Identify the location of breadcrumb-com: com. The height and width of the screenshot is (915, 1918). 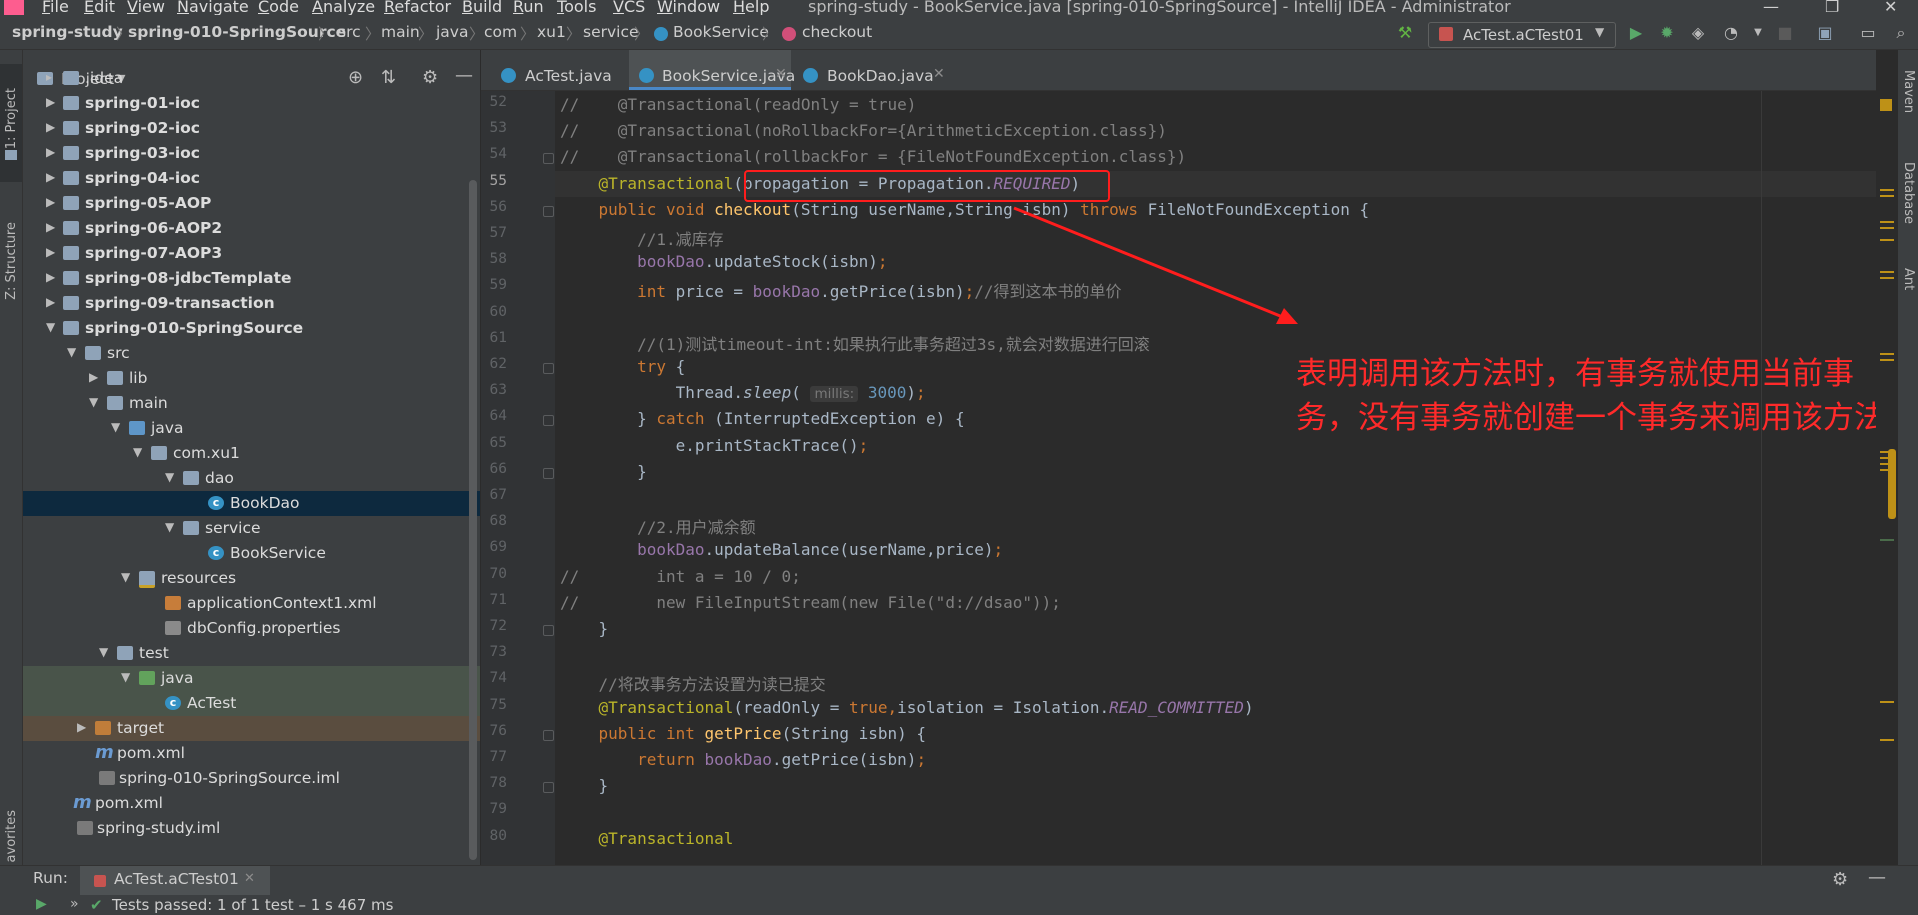
(500, 32).